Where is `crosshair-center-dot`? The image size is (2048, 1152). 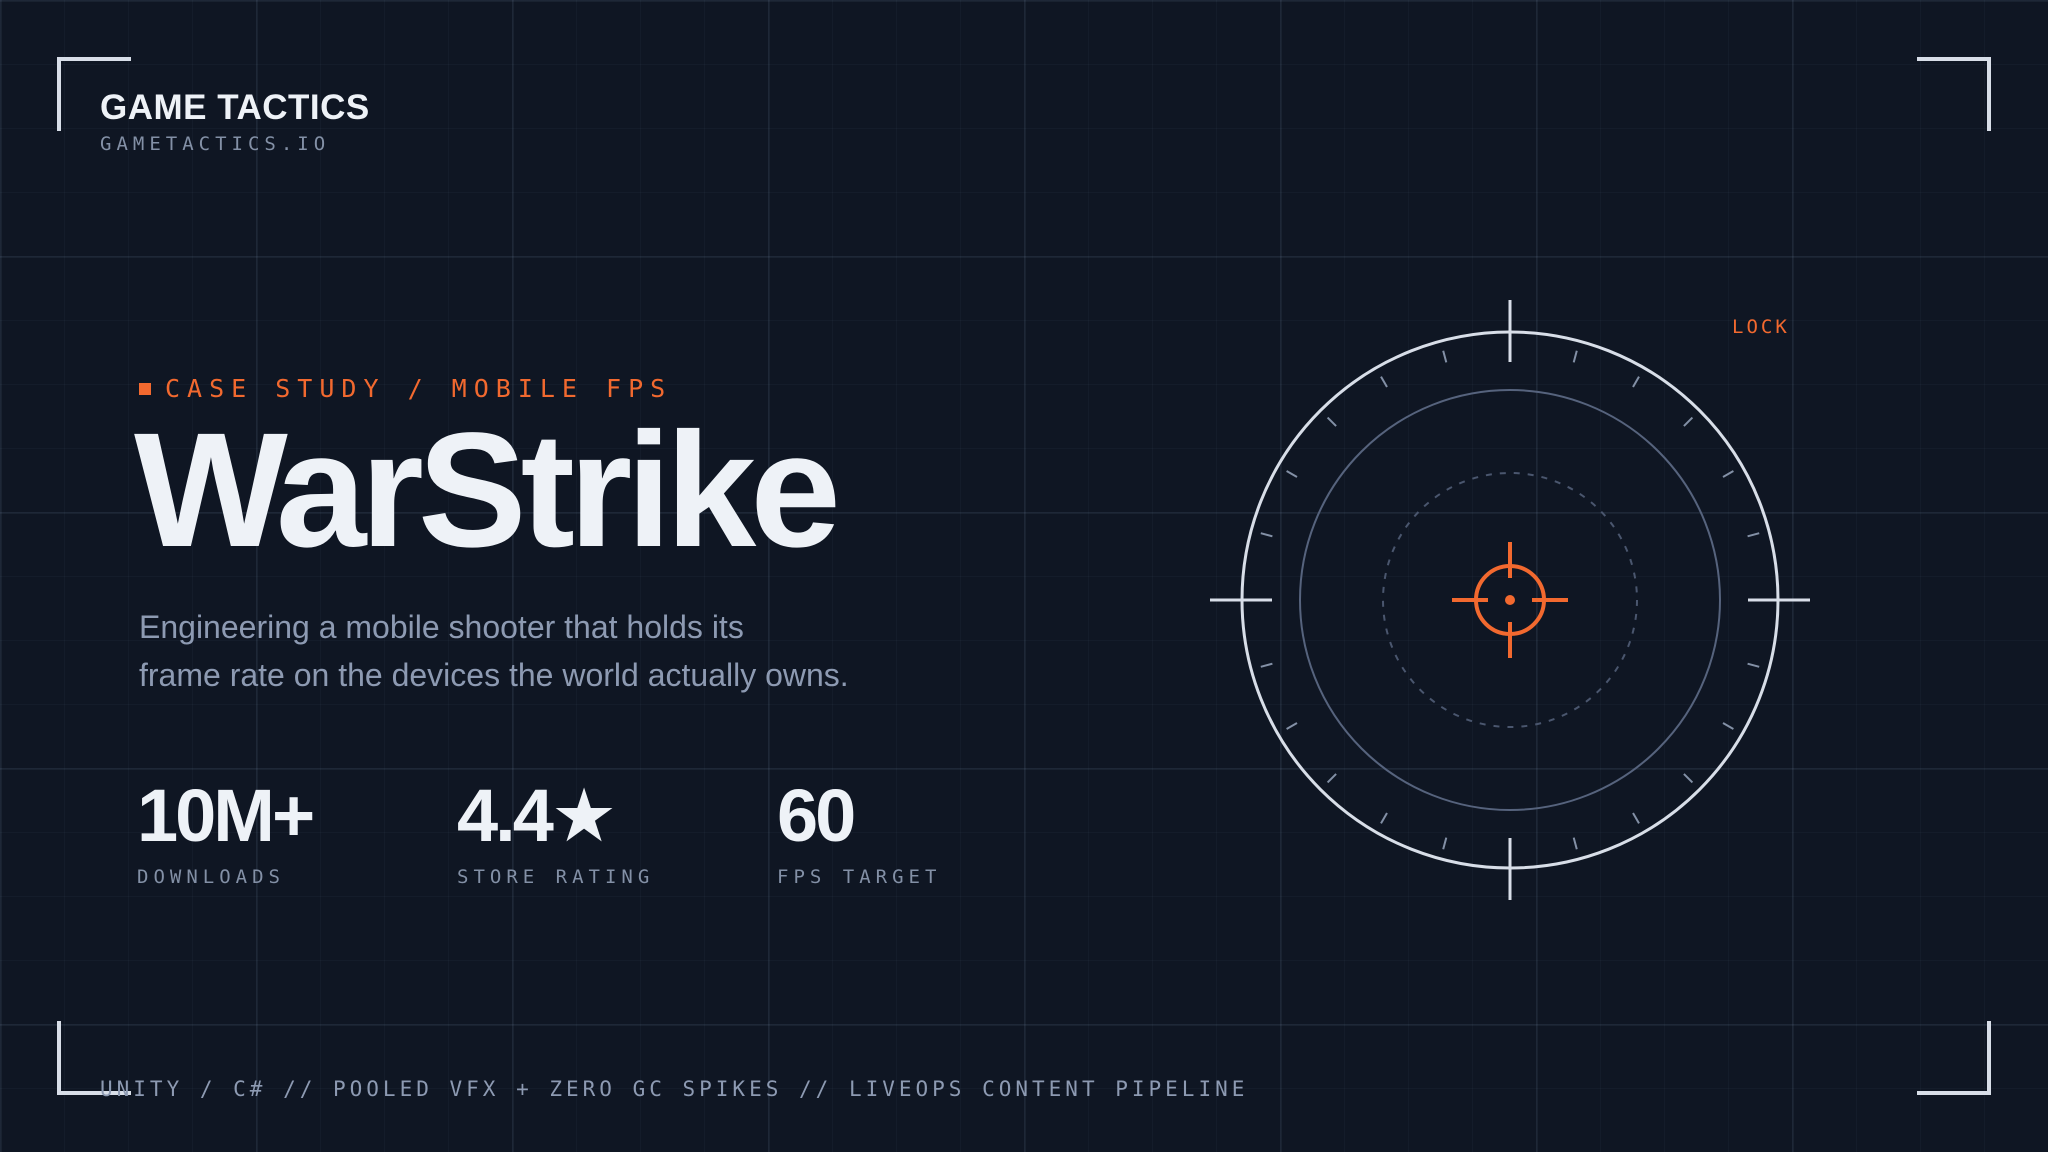 crosshair-center-dot is located at coordinates (1510, 600).